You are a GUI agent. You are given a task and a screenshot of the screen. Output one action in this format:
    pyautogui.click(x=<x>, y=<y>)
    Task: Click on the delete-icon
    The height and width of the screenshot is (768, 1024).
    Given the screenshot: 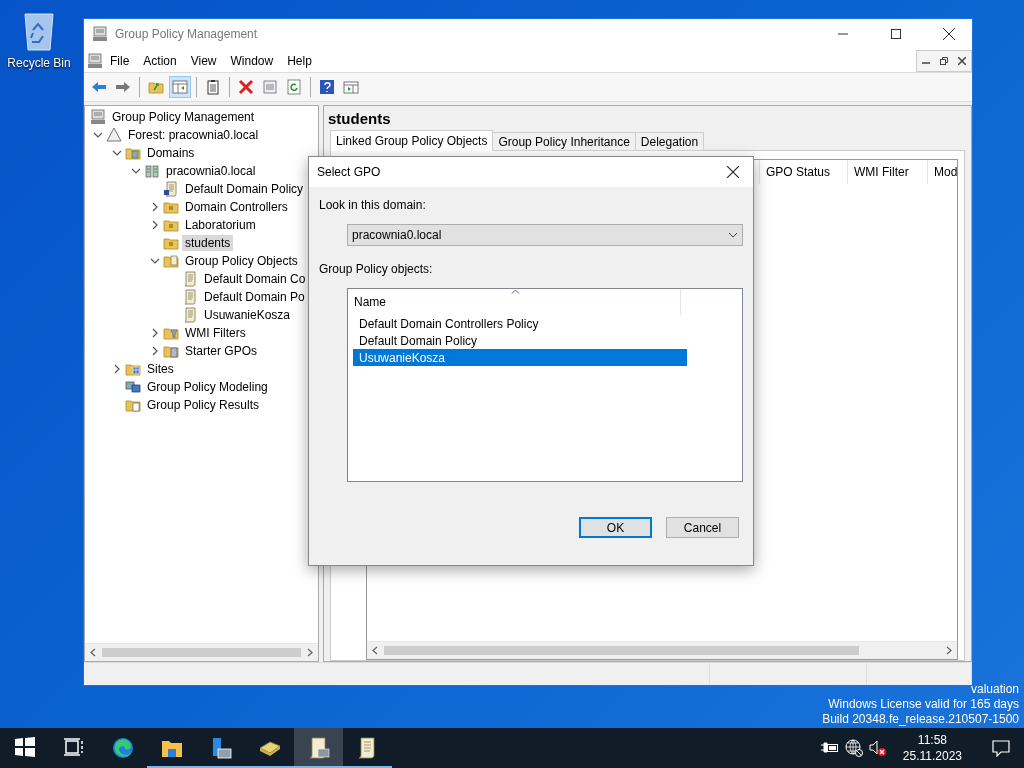 What is the action you would take?
    pyautogui.click(x=246, y=87)
    